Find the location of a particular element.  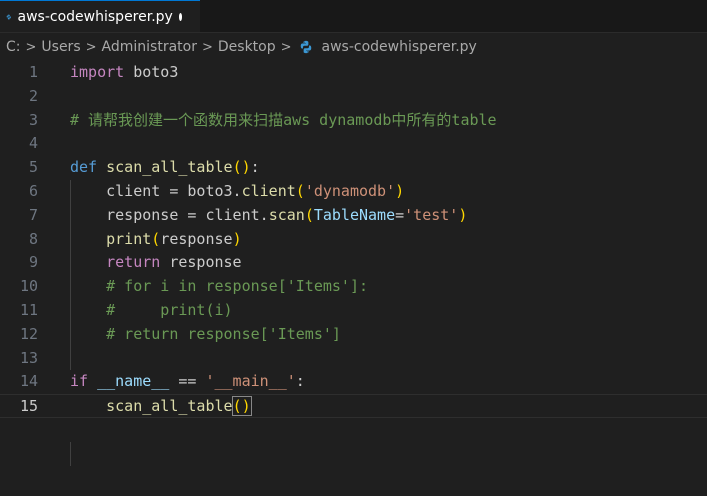

code-token: # return response['Items'] is located at coordinates (223, 333).